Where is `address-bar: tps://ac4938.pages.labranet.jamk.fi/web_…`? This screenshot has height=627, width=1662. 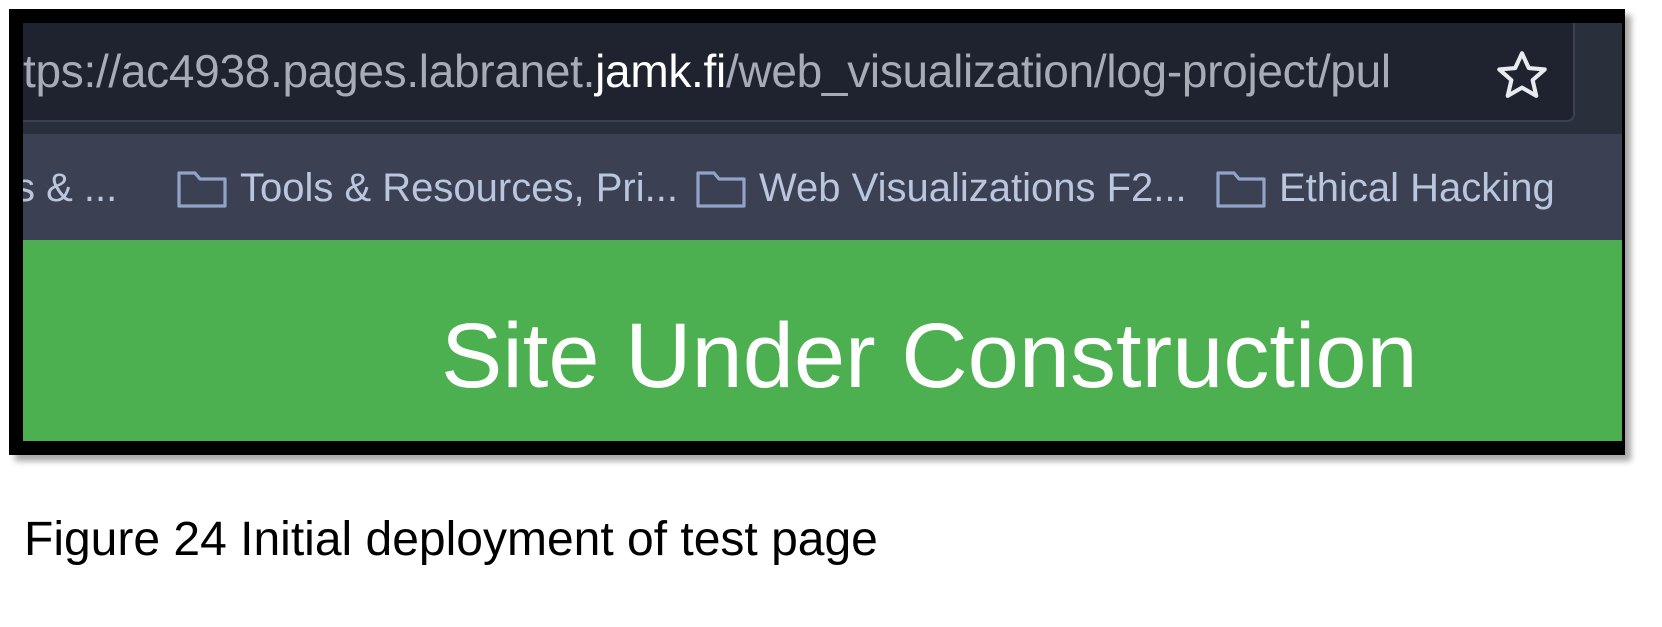
address-bar: tps://ac4938.pages.labranet.jamk.fi/web_… is located at coordinates (799, 72).